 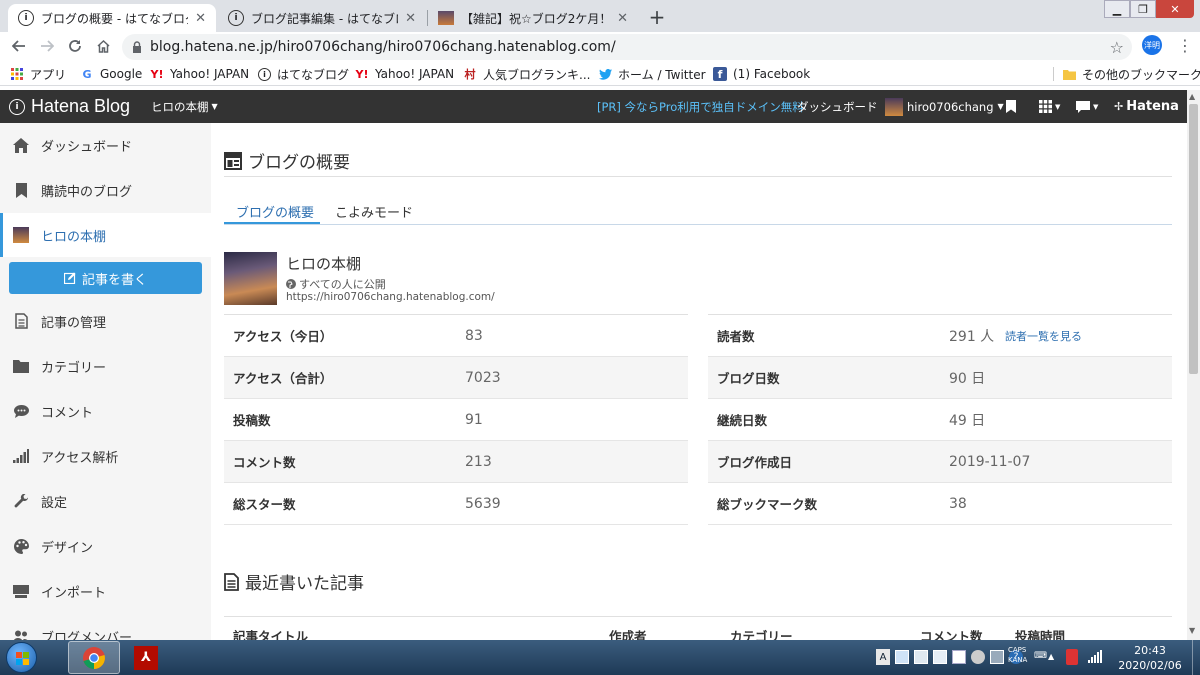 What do you see at coordinates (105, 546) in the screenshot?
I see `sidebar-item-design: デザイン` at bounding box center [105, 546].